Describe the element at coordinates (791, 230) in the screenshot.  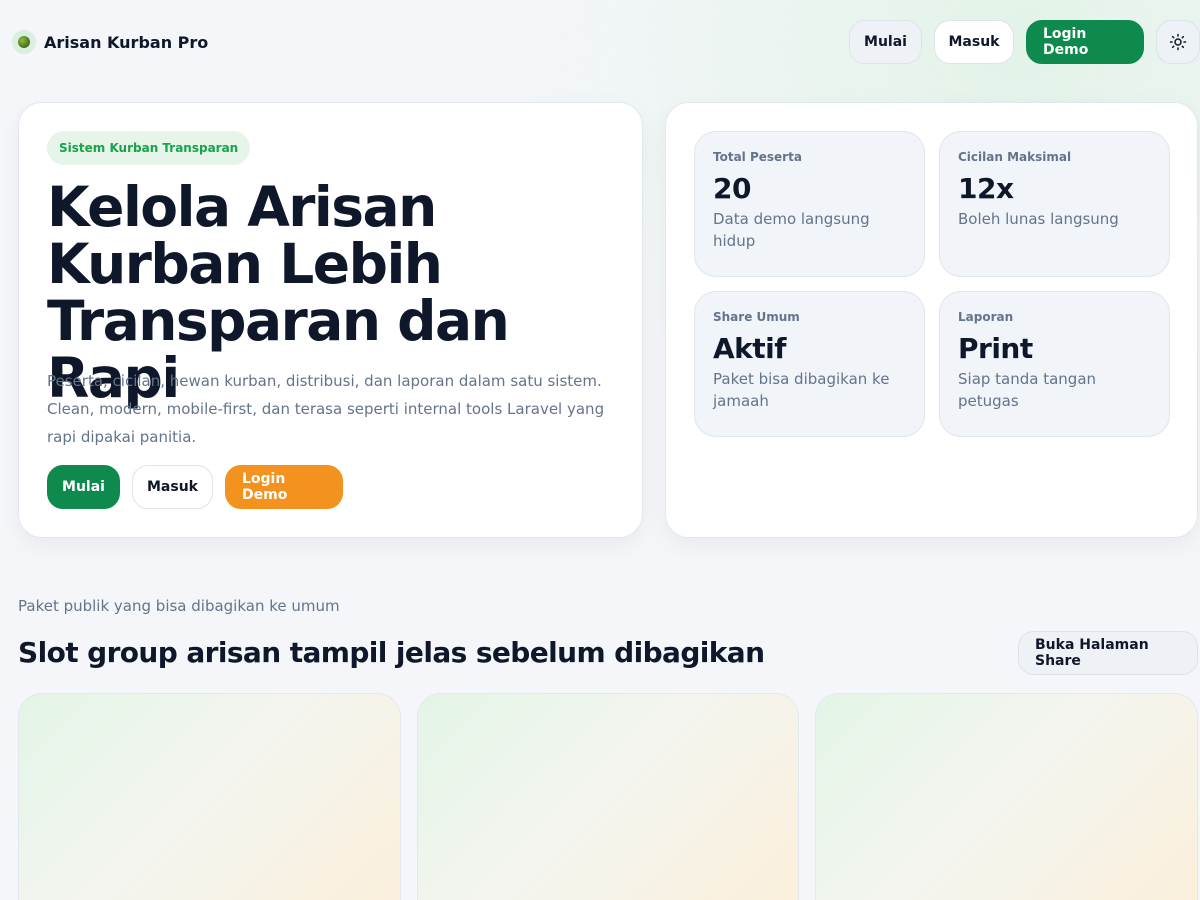
I see `stat-description: Data demo langsung hidup` at that location.